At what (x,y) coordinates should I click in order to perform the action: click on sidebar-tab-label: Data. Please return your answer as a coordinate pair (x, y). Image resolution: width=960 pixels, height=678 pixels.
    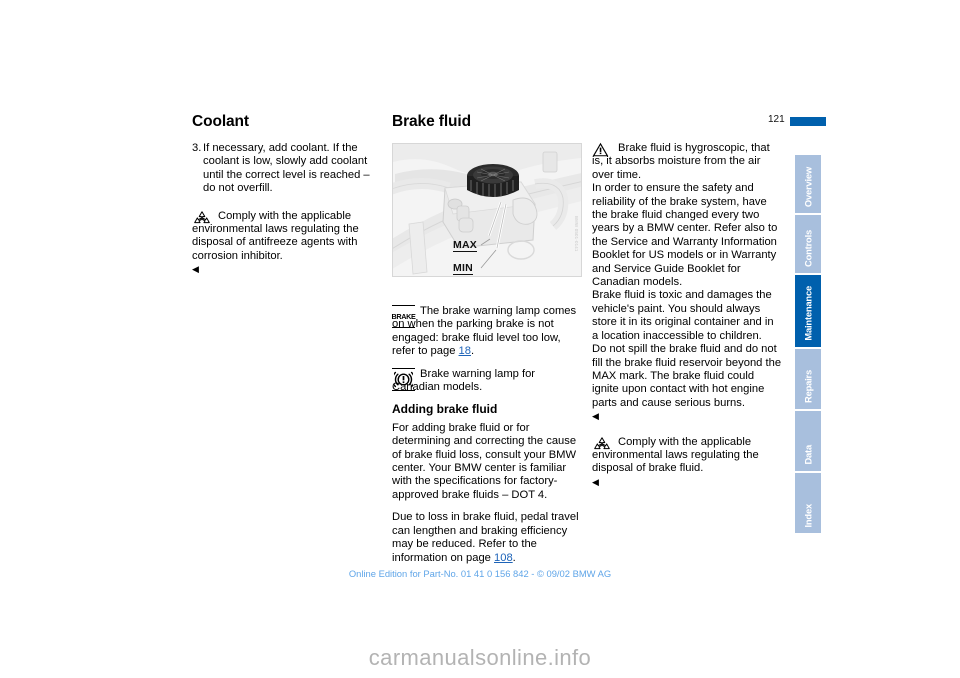
    Looking at the image, I should click on (808, 455).